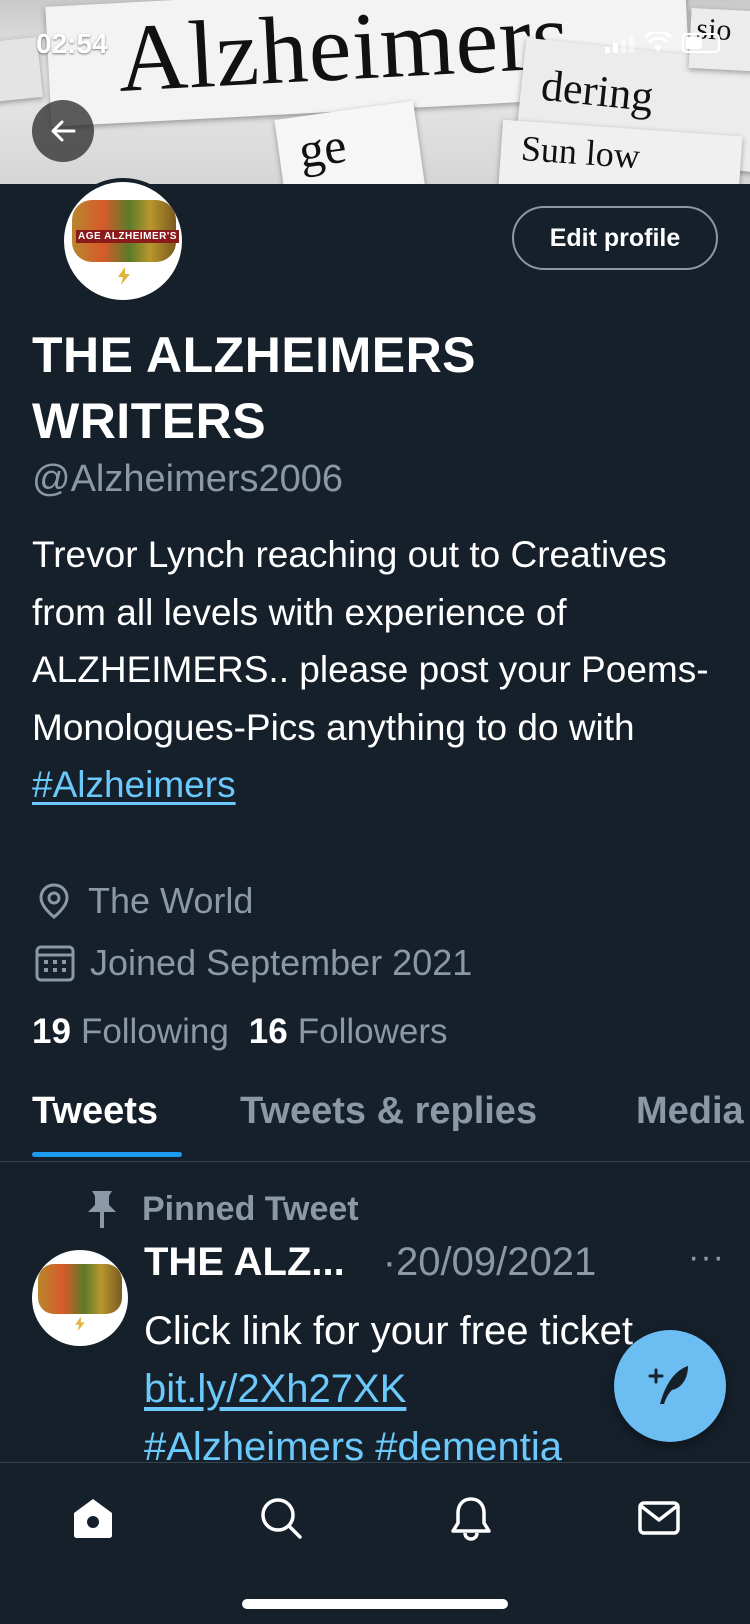  I want to click on status-icons, so click(662, 43).